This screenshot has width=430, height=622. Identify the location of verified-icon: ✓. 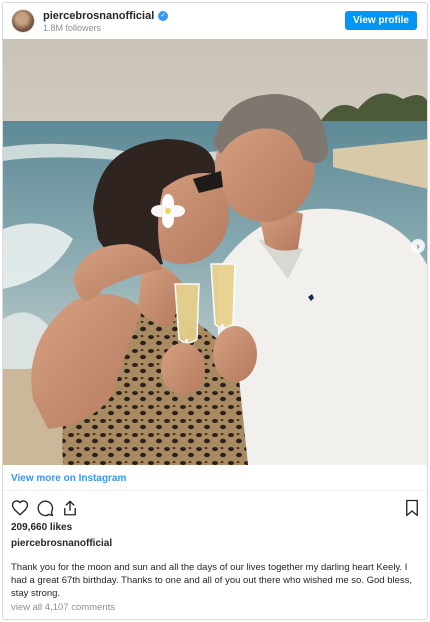
(163, 15).